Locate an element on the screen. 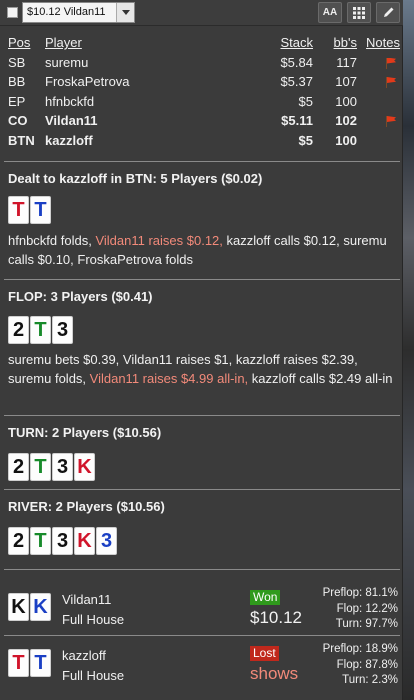 This screenshot has width=414, height=700. grid-icon is located at coordinates (359, 12).